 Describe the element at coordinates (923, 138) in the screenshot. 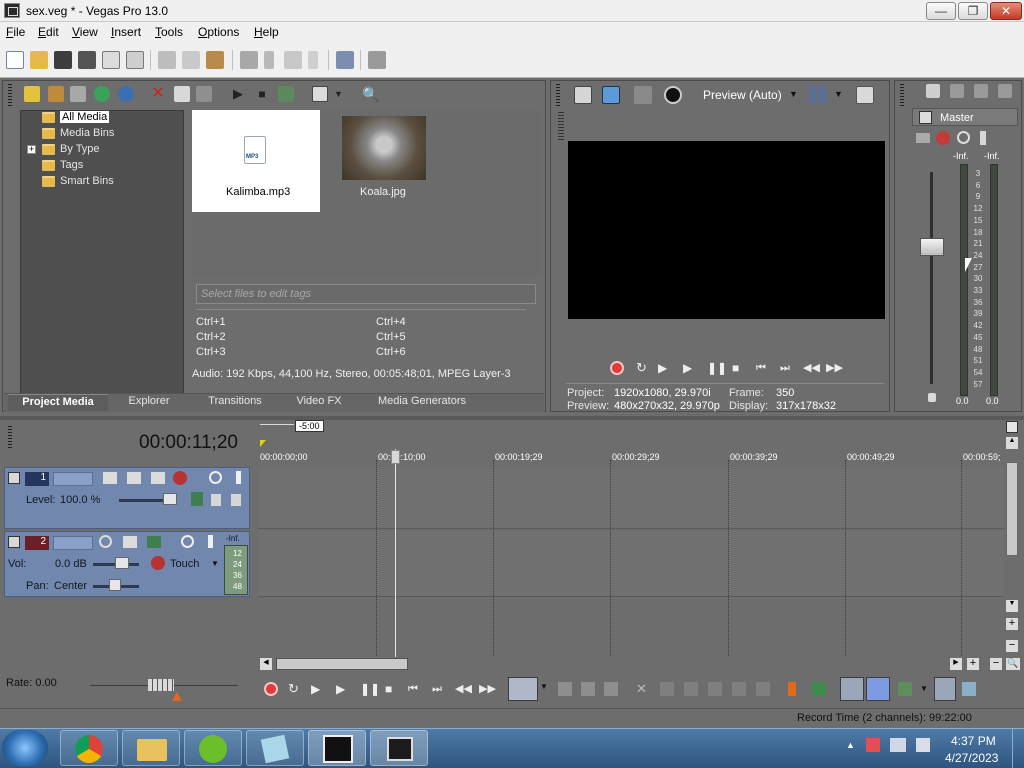

I see `master-insert-fx-icon` at that location.